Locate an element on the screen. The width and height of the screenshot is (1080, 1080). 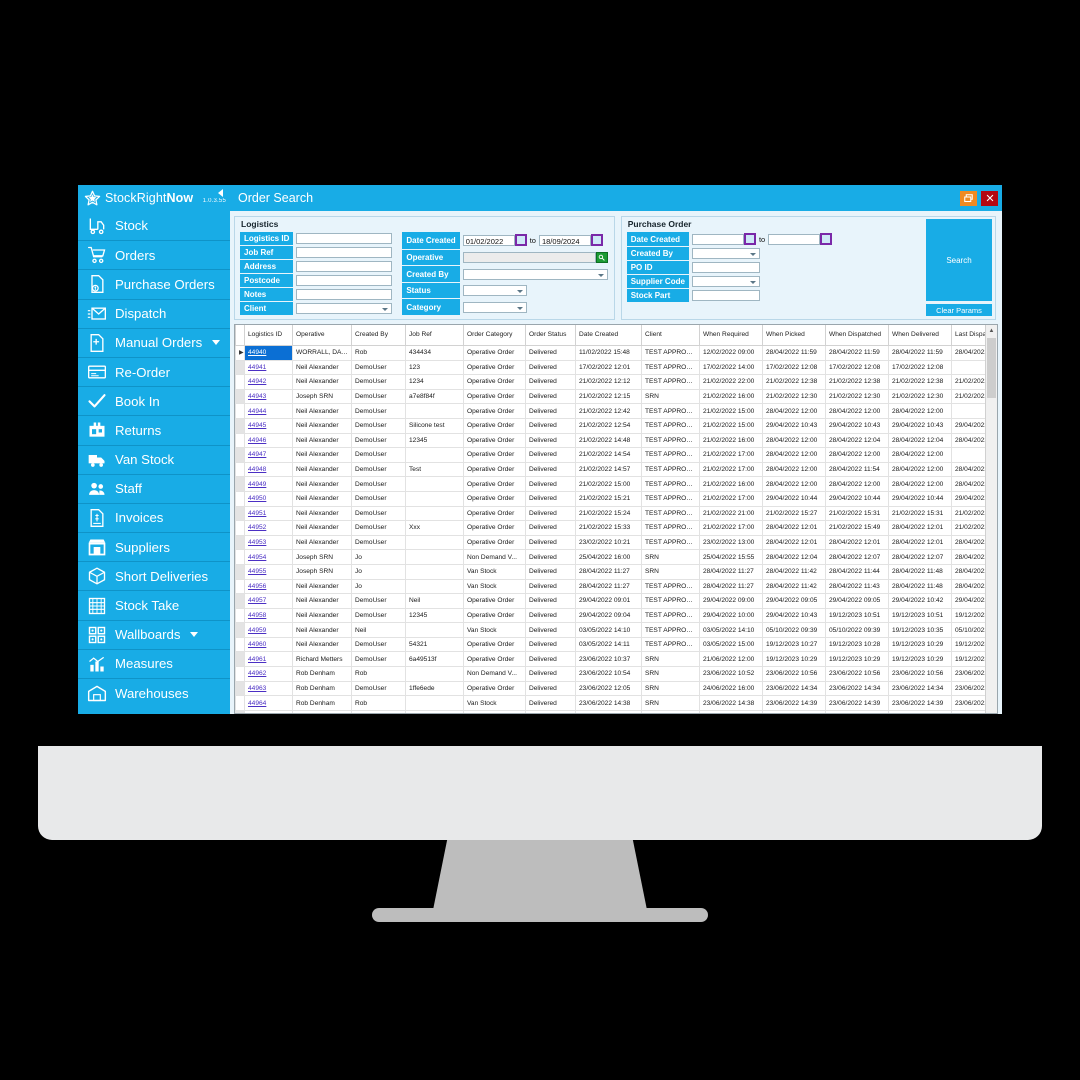
sidebar-item-staff: Staff is located at coordinates (154, 488).